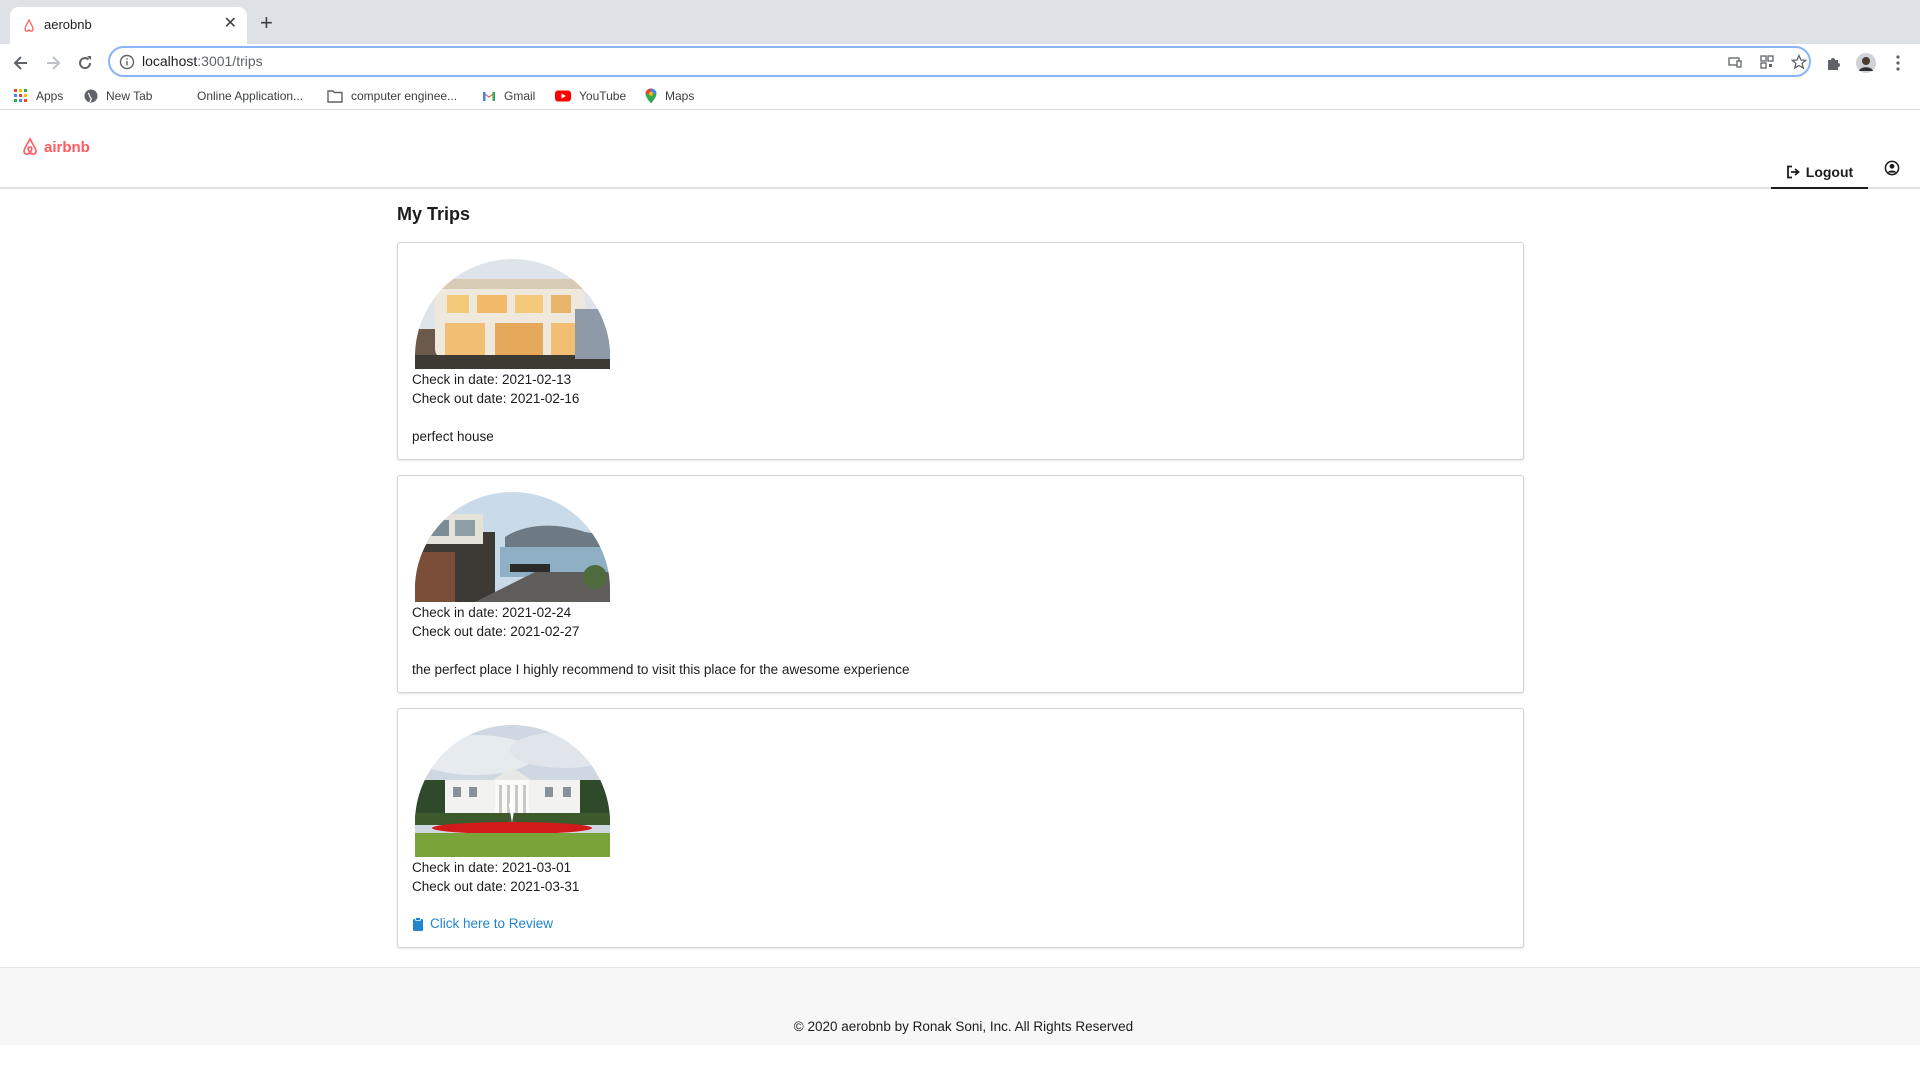 This screenshot has height=1080, width=1920. Describe the element at coordinates (29, 25) in the screenshot. I see `airbnb-favicon-icon` at that location.